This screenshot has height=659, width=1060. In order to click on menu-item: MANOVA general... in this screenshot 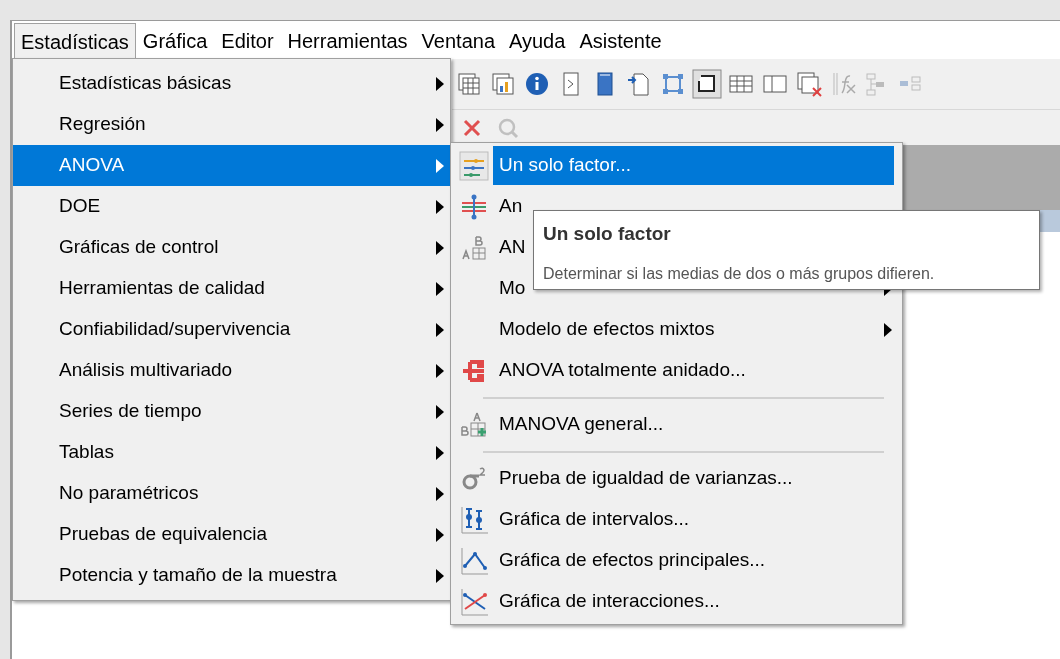, I will do `click(693, 424)`.